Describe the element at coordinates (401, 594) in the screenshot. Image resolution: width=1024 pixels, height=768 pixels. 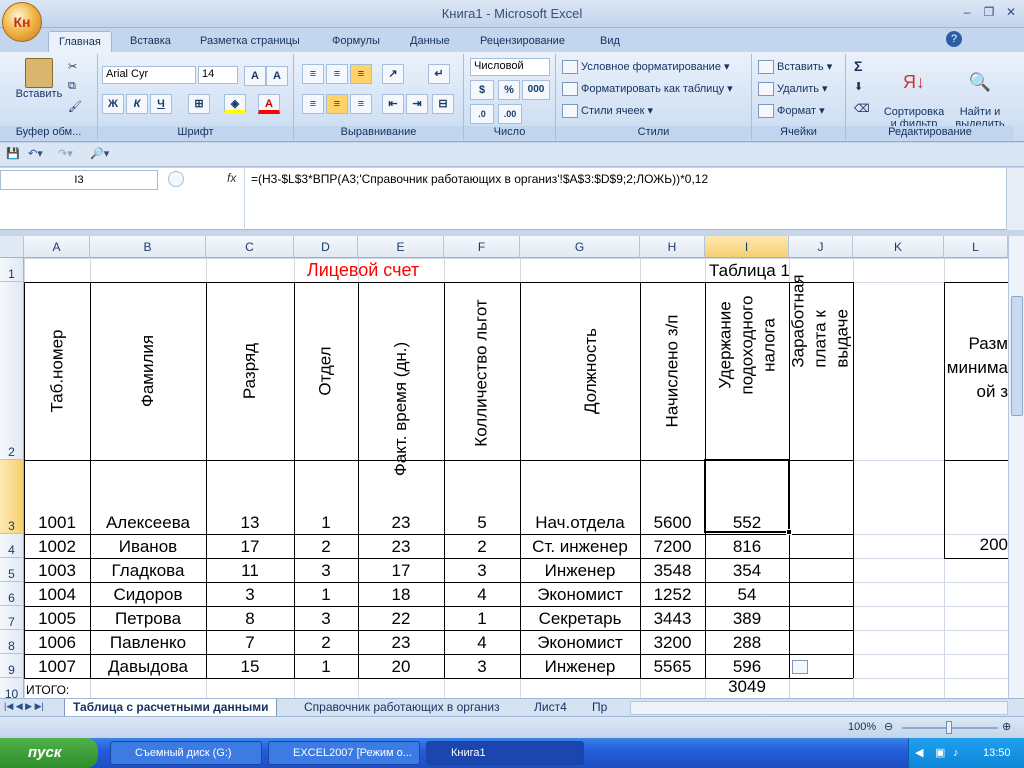
I see `cell-actual-days: 18` at that location.